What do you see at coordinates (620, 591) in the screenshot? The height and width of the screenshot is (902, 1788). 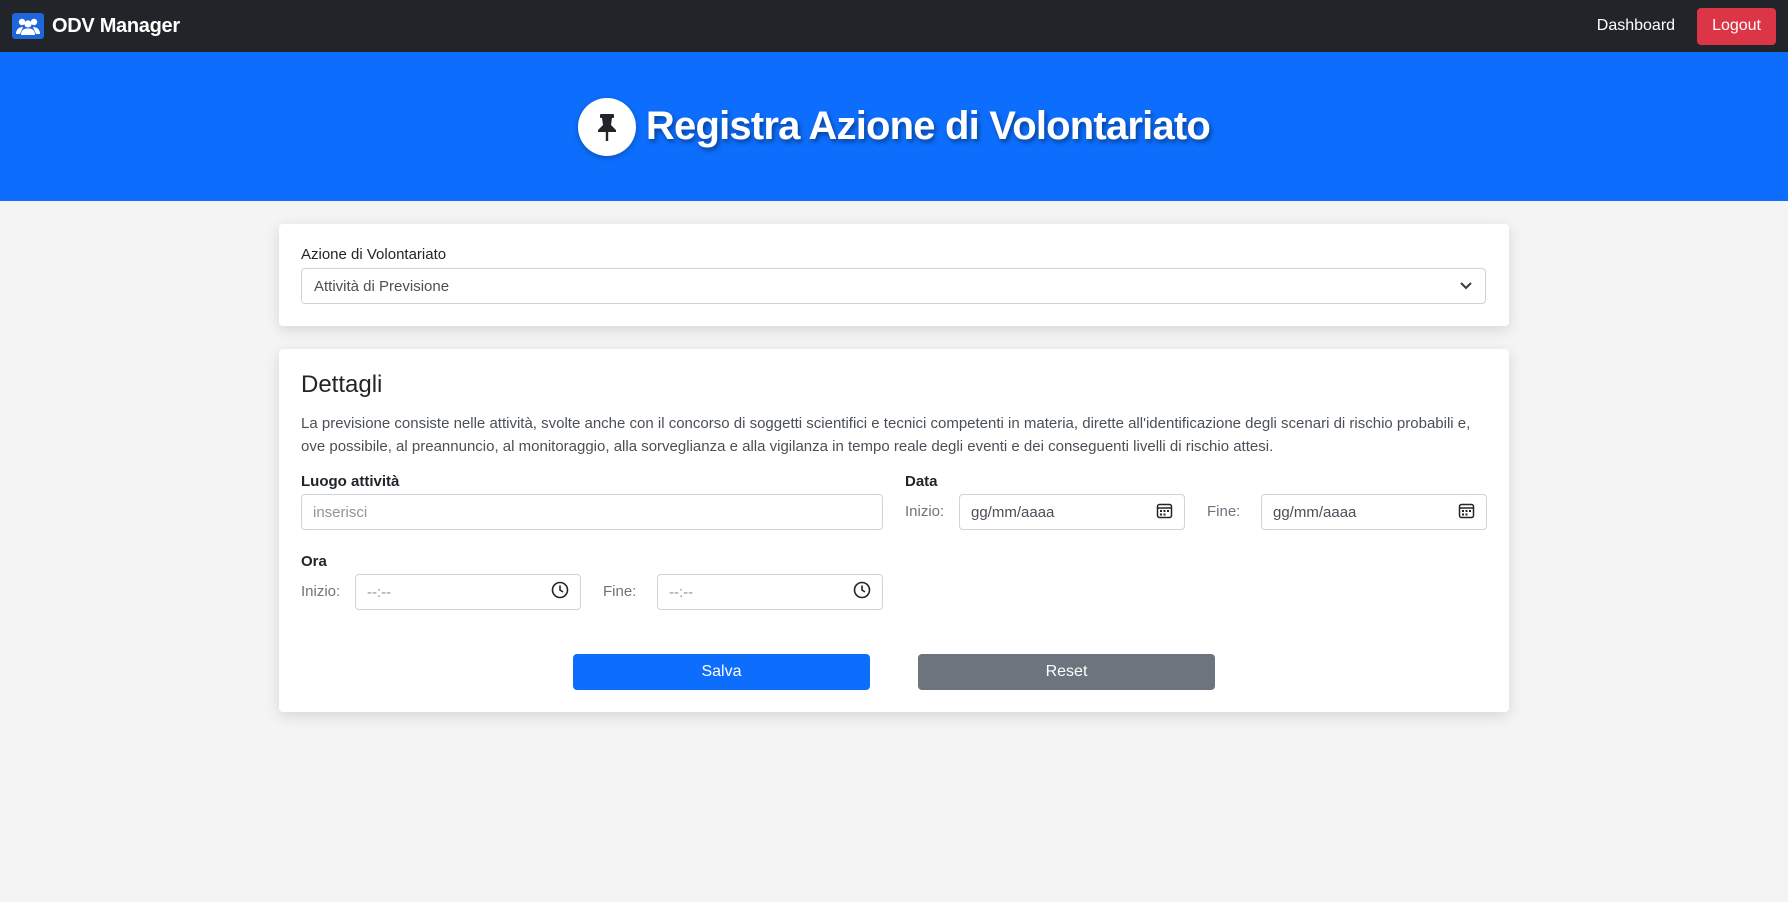 I see `time-end-label: Fine:` at bounding box center [620, 591].